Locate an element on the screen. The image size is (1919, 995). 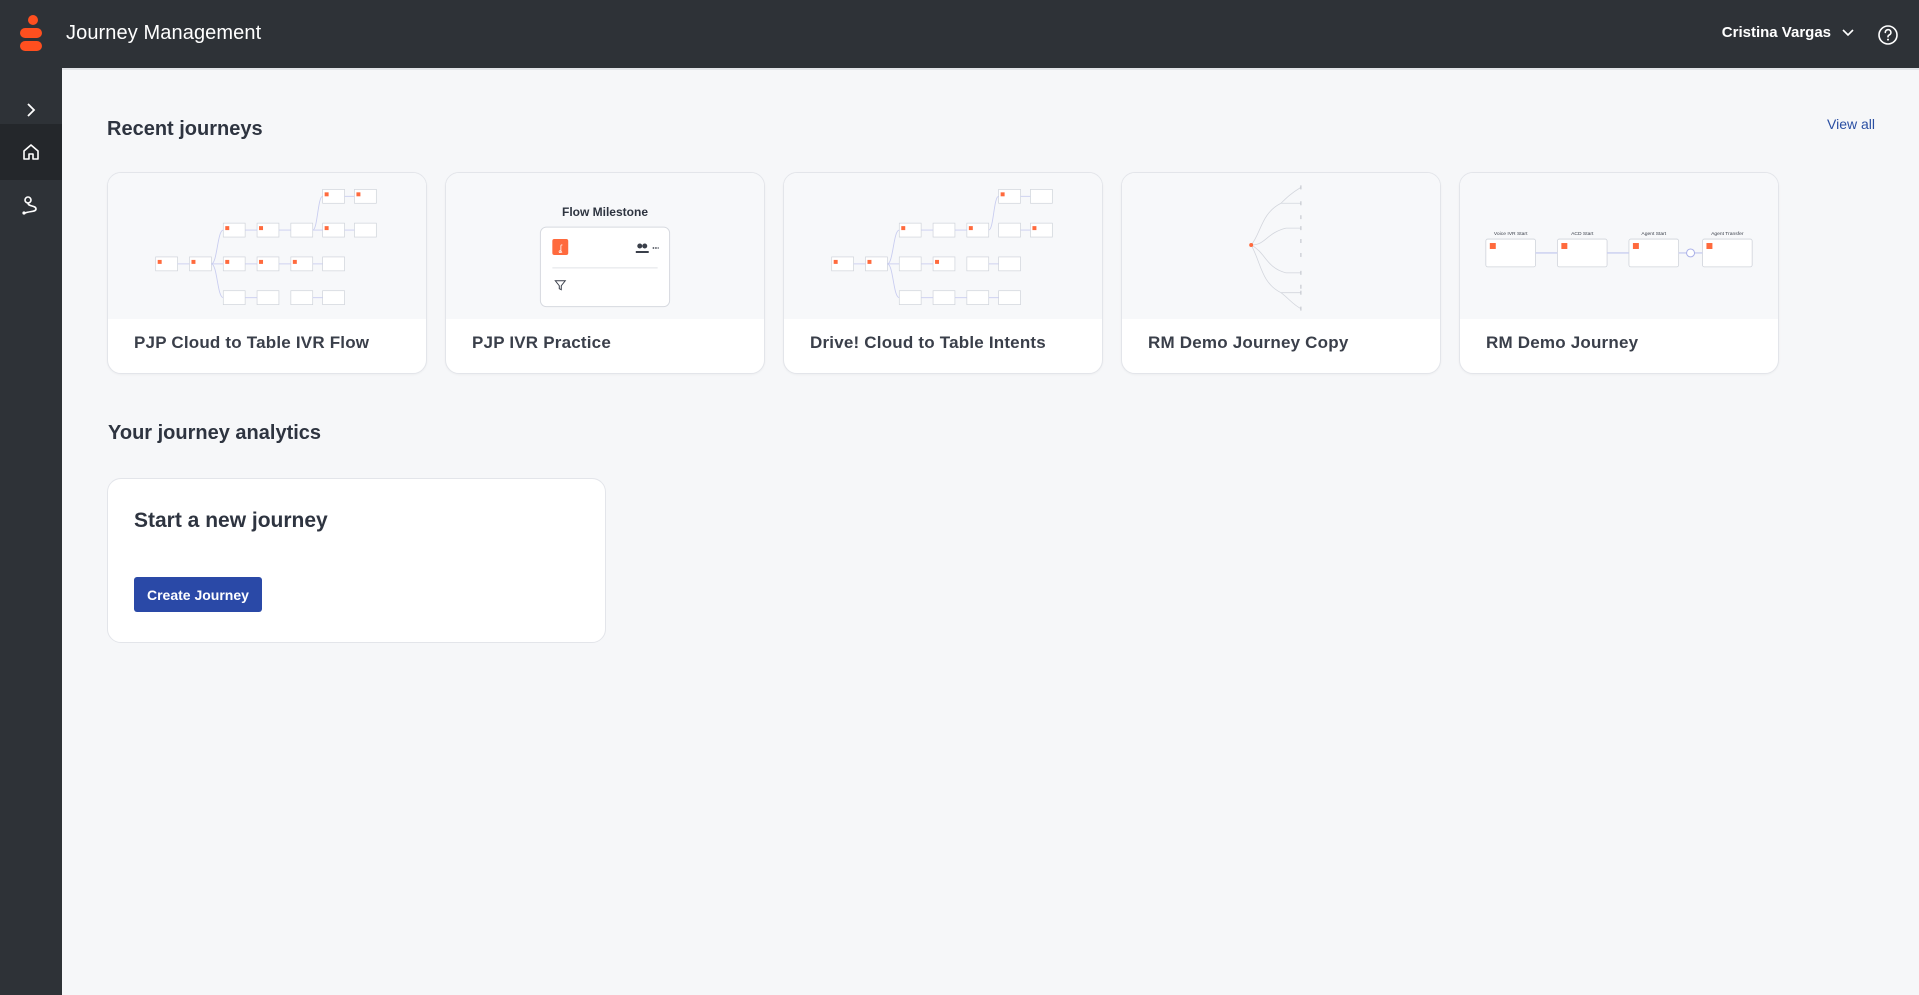
journey-preview-thumbnail: ʆ is located at coordinates (605, 246).